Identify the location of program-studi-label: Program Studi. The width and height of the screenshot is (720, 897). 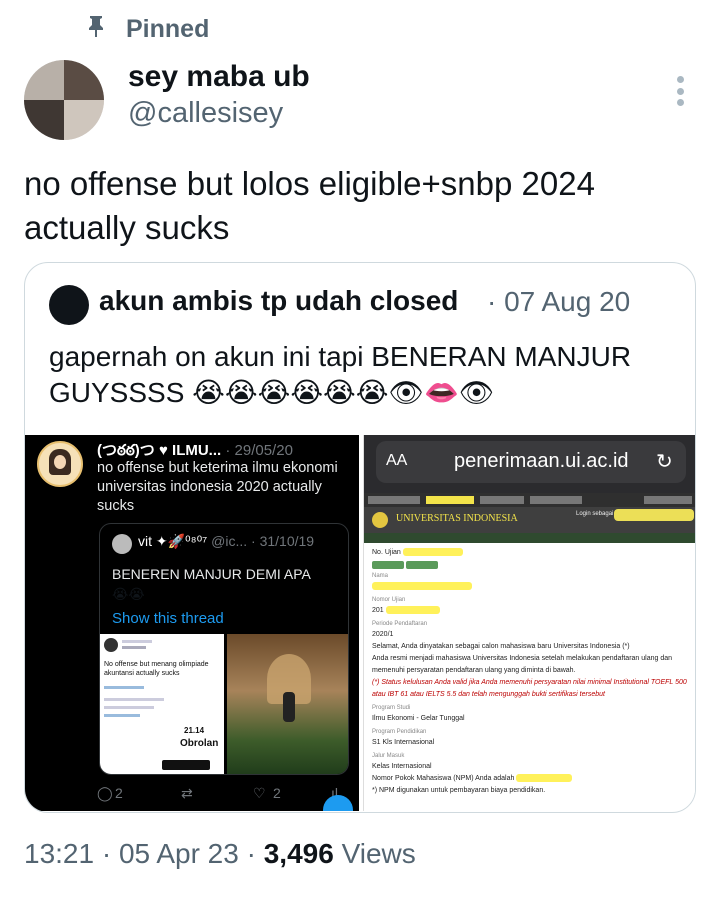
(391, 708).